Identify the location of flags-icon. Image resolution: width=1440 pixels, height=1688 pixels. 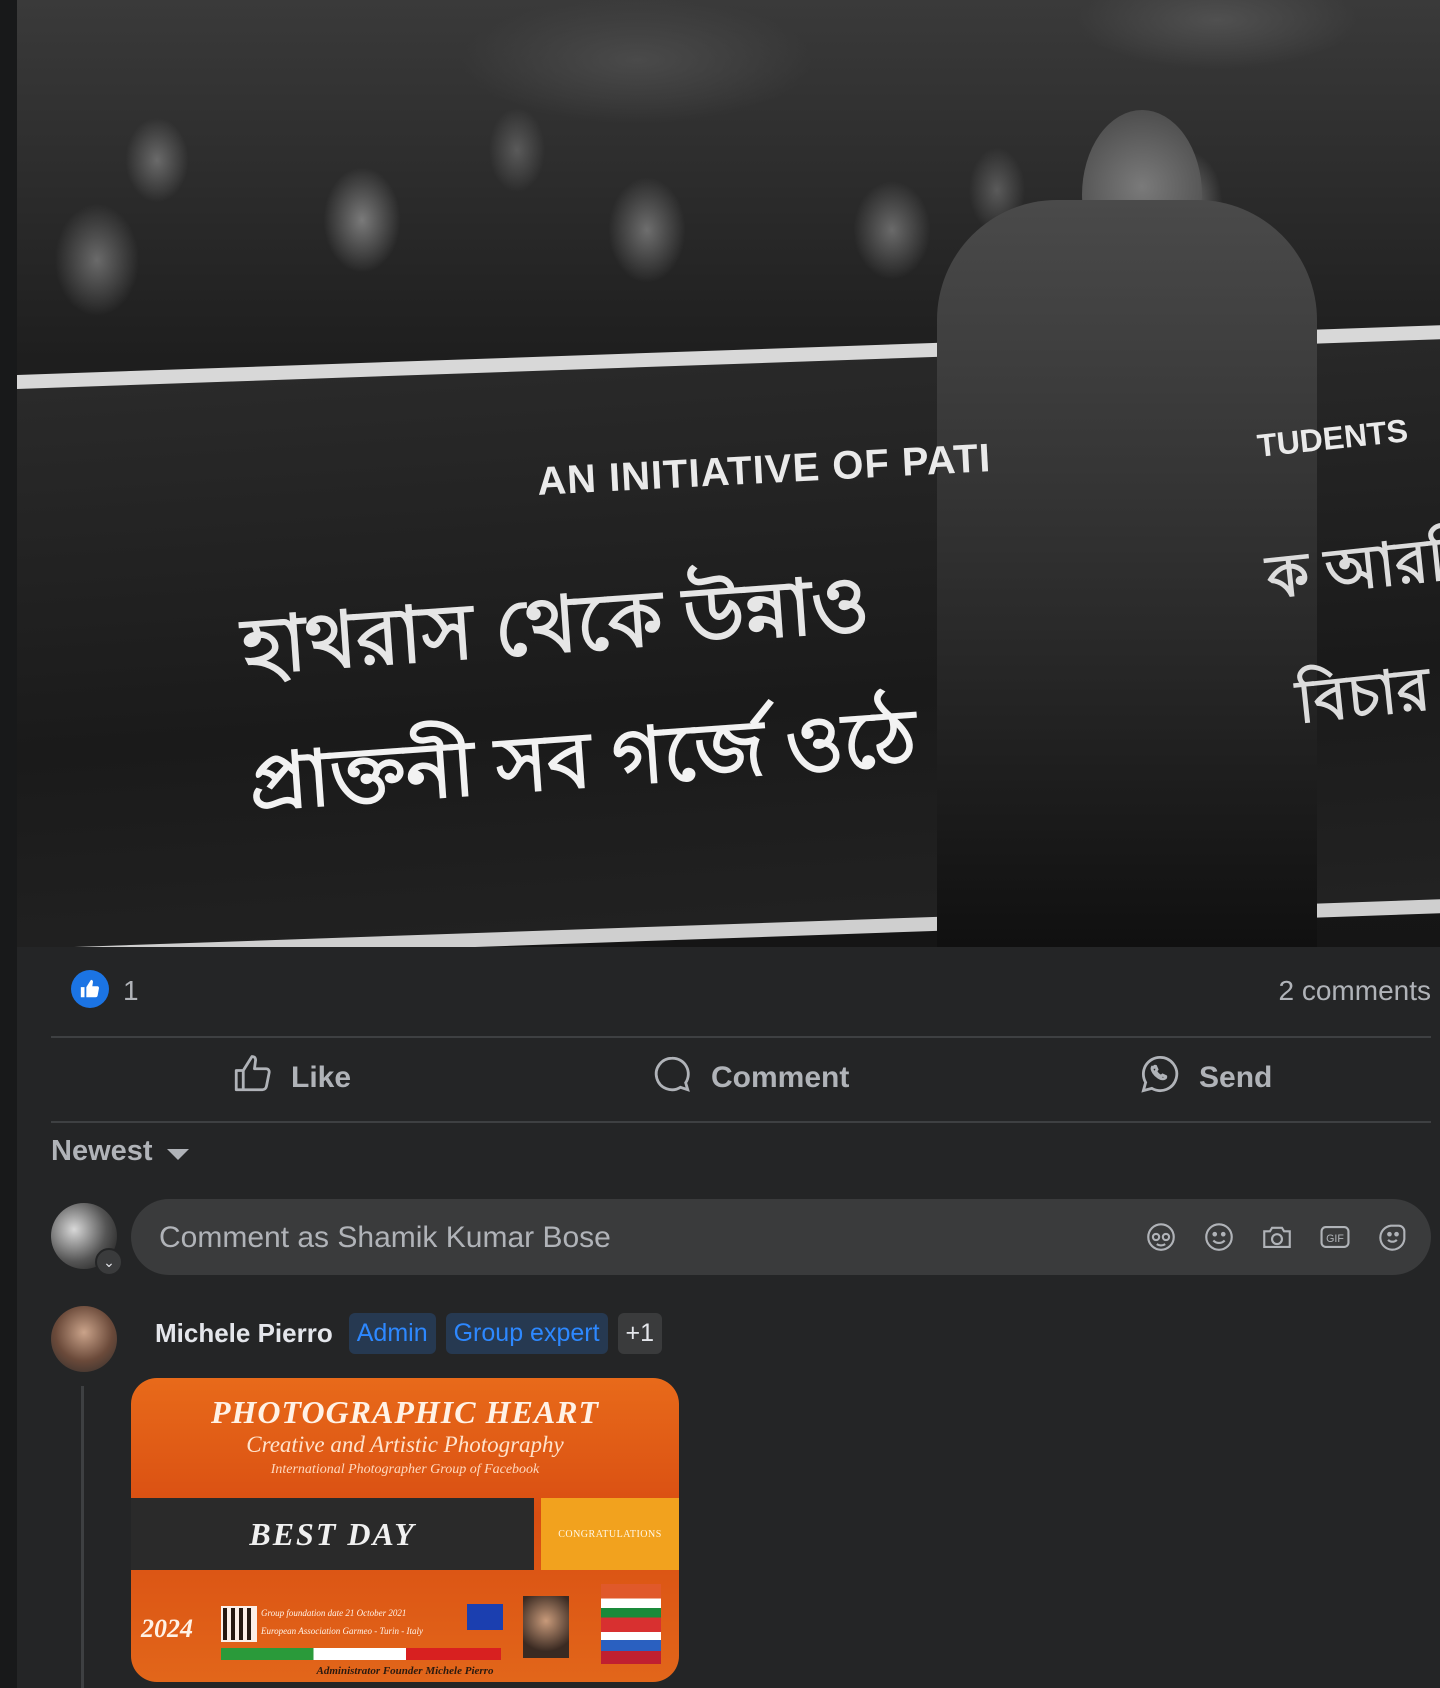
(631, 1624).